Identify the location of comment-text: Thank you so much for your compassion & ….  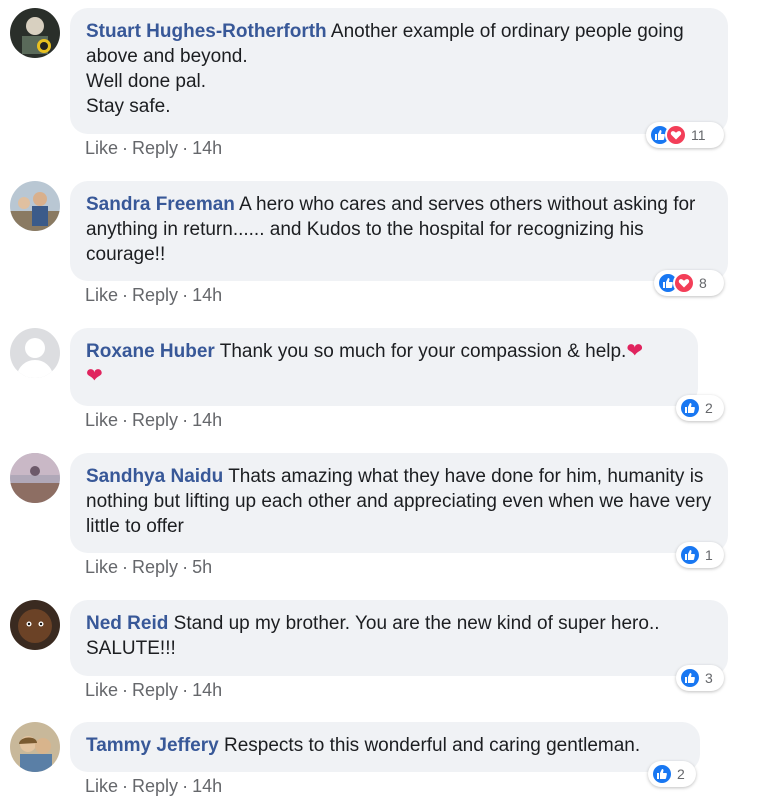
(423, 351).